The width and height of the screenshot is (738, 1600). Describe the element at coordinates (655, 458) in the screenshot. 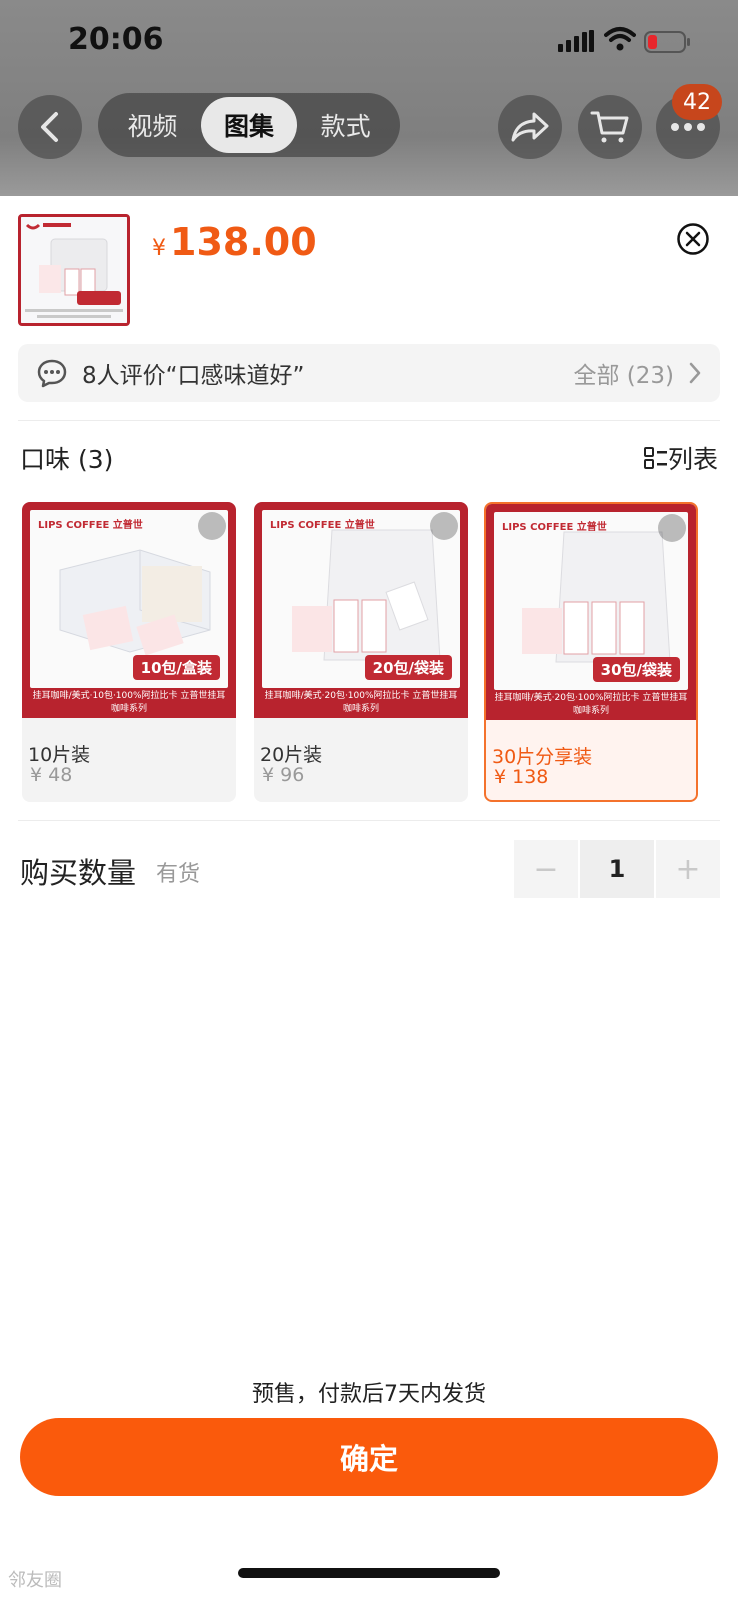

I see `list-view-icon` at that location.